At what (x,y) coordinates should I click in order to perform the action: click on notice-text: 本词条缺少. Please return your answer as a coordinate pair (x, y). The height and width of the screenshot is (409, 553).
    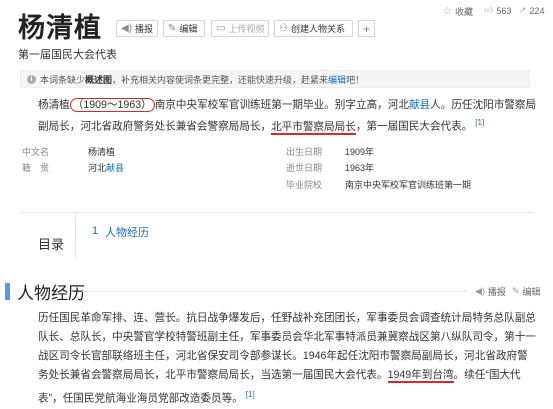
    Looking at the image, I should click on (63, 79).